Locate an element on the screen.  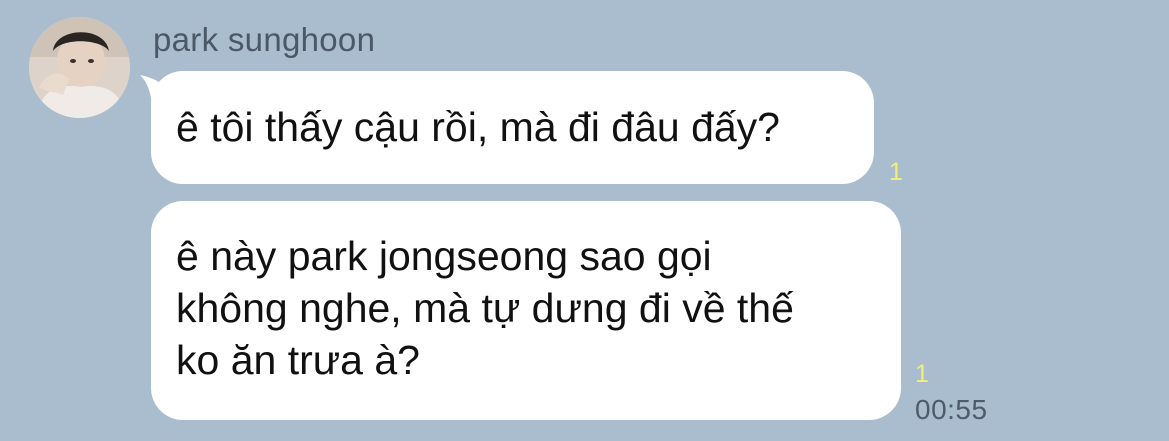
message-text-line: ko ăn trưa à? is located at coordinates (298, 360).